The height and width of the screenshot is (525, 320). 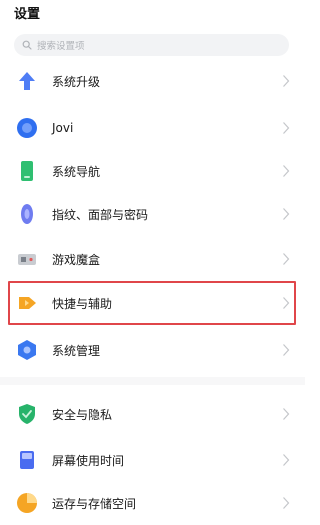 I want to click on settings-item-shortcut-assist: 快捷与辅助, so click(x=152, y=303).